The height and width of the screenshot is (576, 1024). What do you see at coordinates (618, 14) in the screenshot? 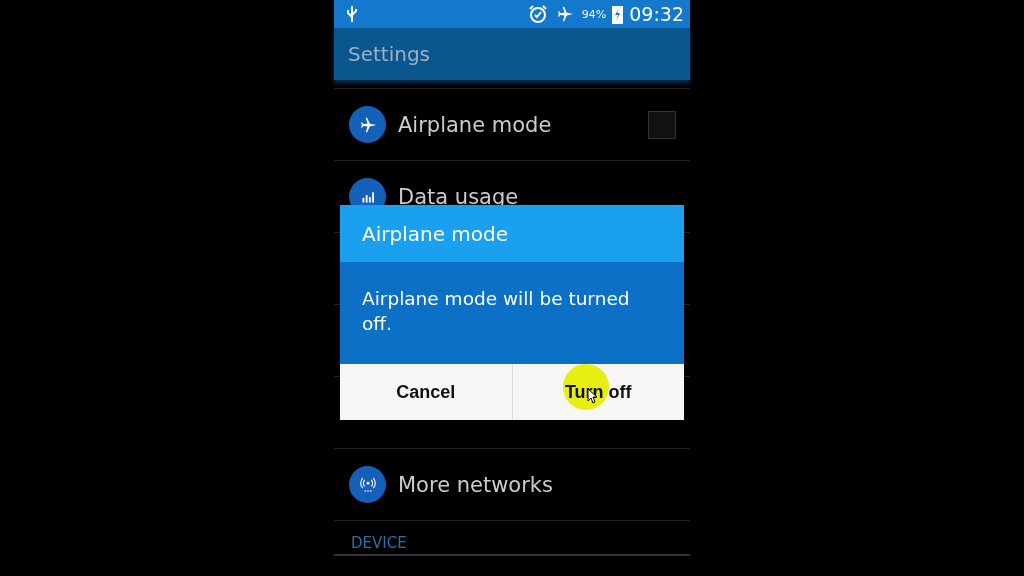
I see `battery-charging-icon` at bounding box center [618, 14].